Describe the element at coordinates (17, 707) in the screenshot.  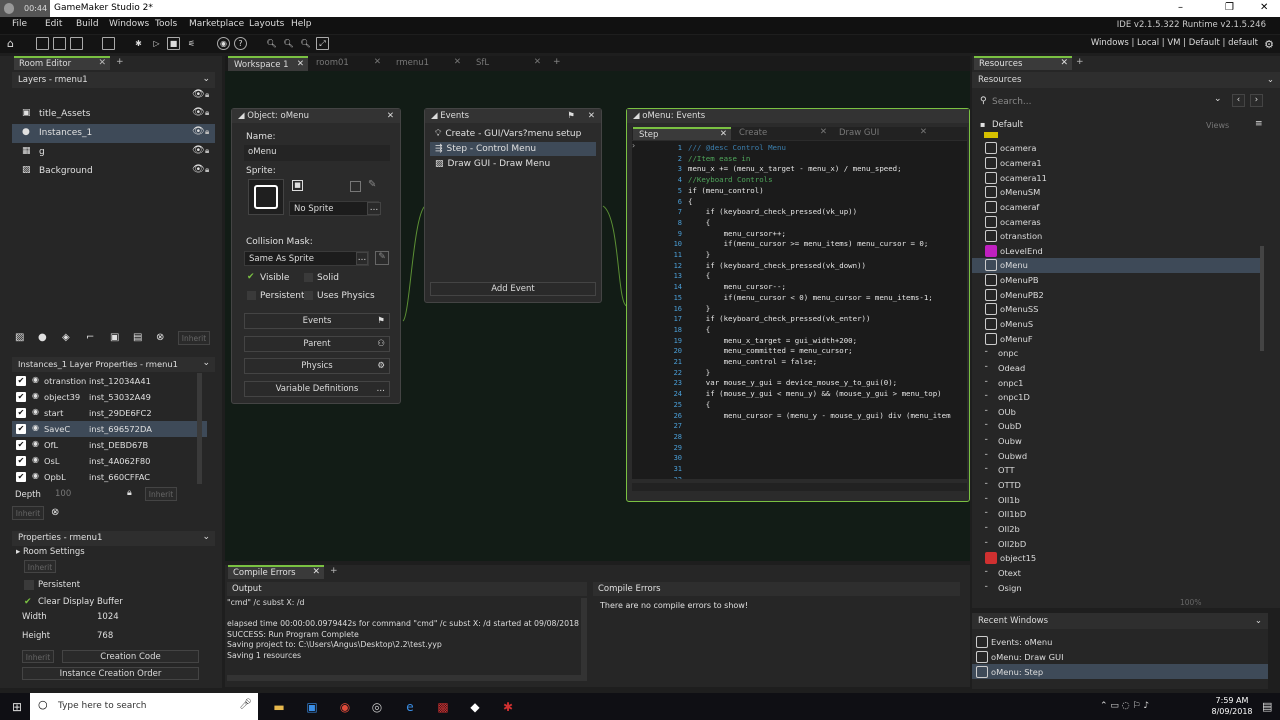
I see `windows-start-icon: ⊞` at that location.